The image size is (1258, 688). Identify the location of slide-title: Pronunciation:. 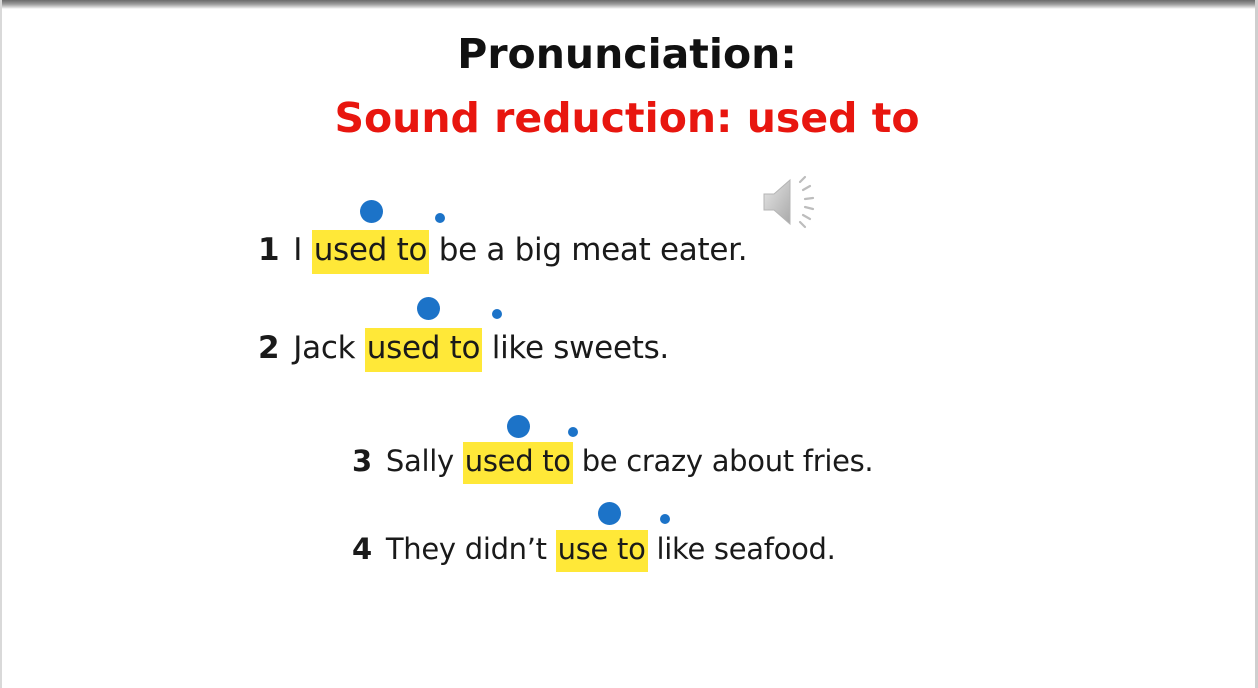
(627, 54).